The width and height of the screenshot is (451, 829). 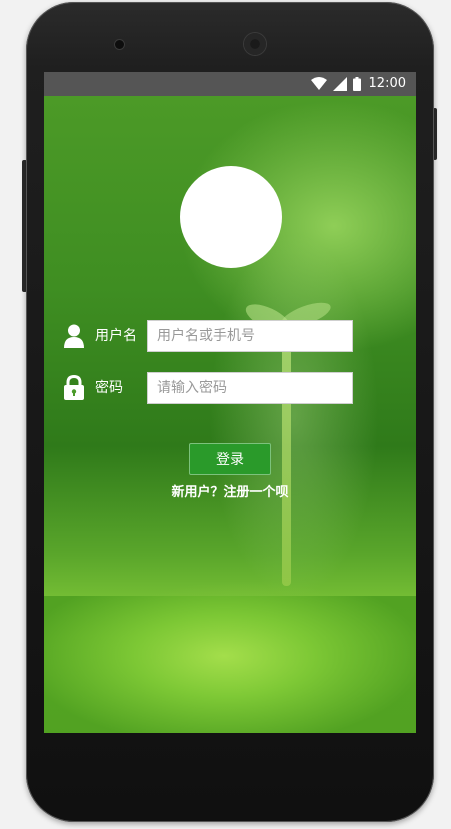 What do you see at coordinates (356, 84) in the screenshot?
I see `battery-icon` at bounding box center [356, 84].